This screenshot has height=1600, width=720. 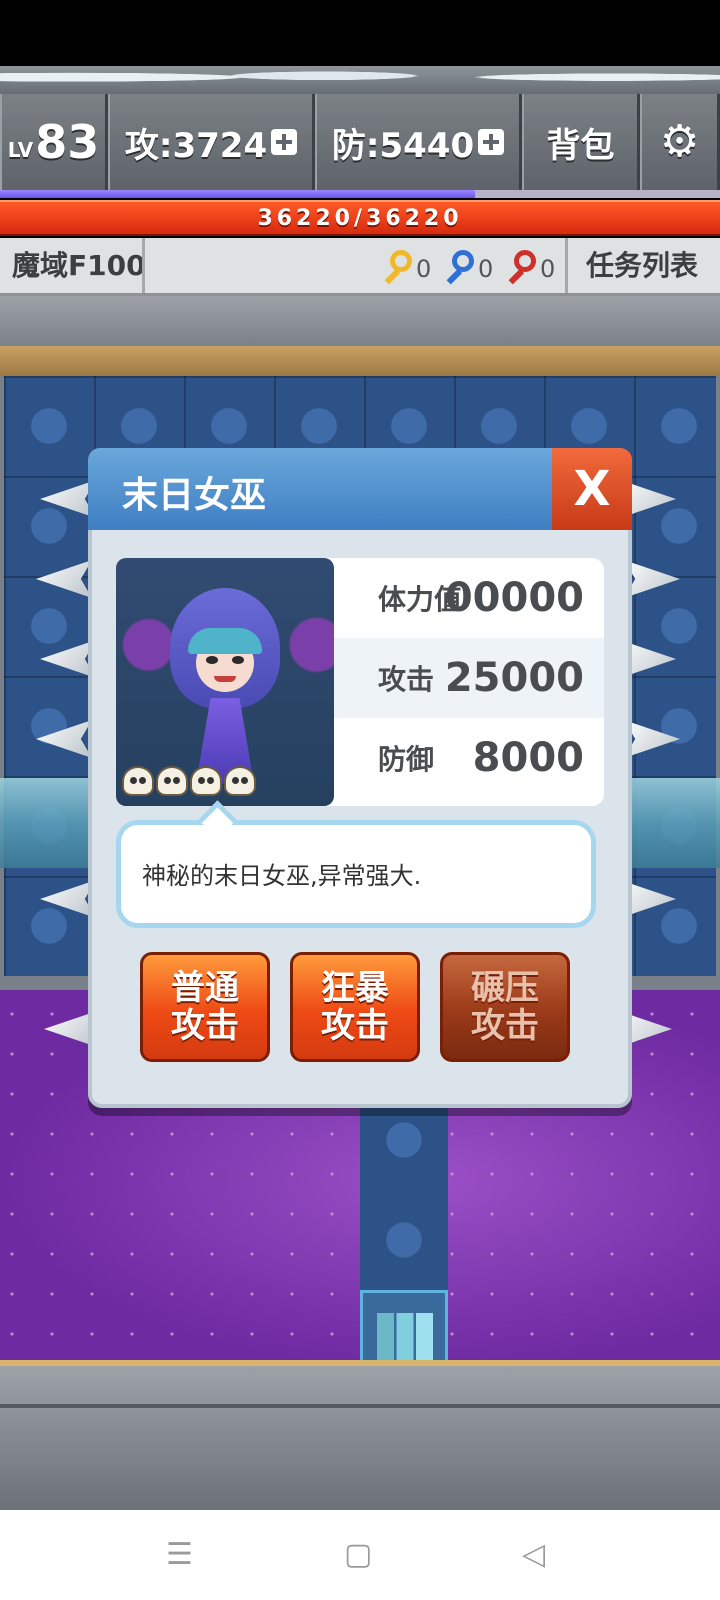 I want to click on stat-row-hp: 体力值 00000, so click(x=469, y=598).